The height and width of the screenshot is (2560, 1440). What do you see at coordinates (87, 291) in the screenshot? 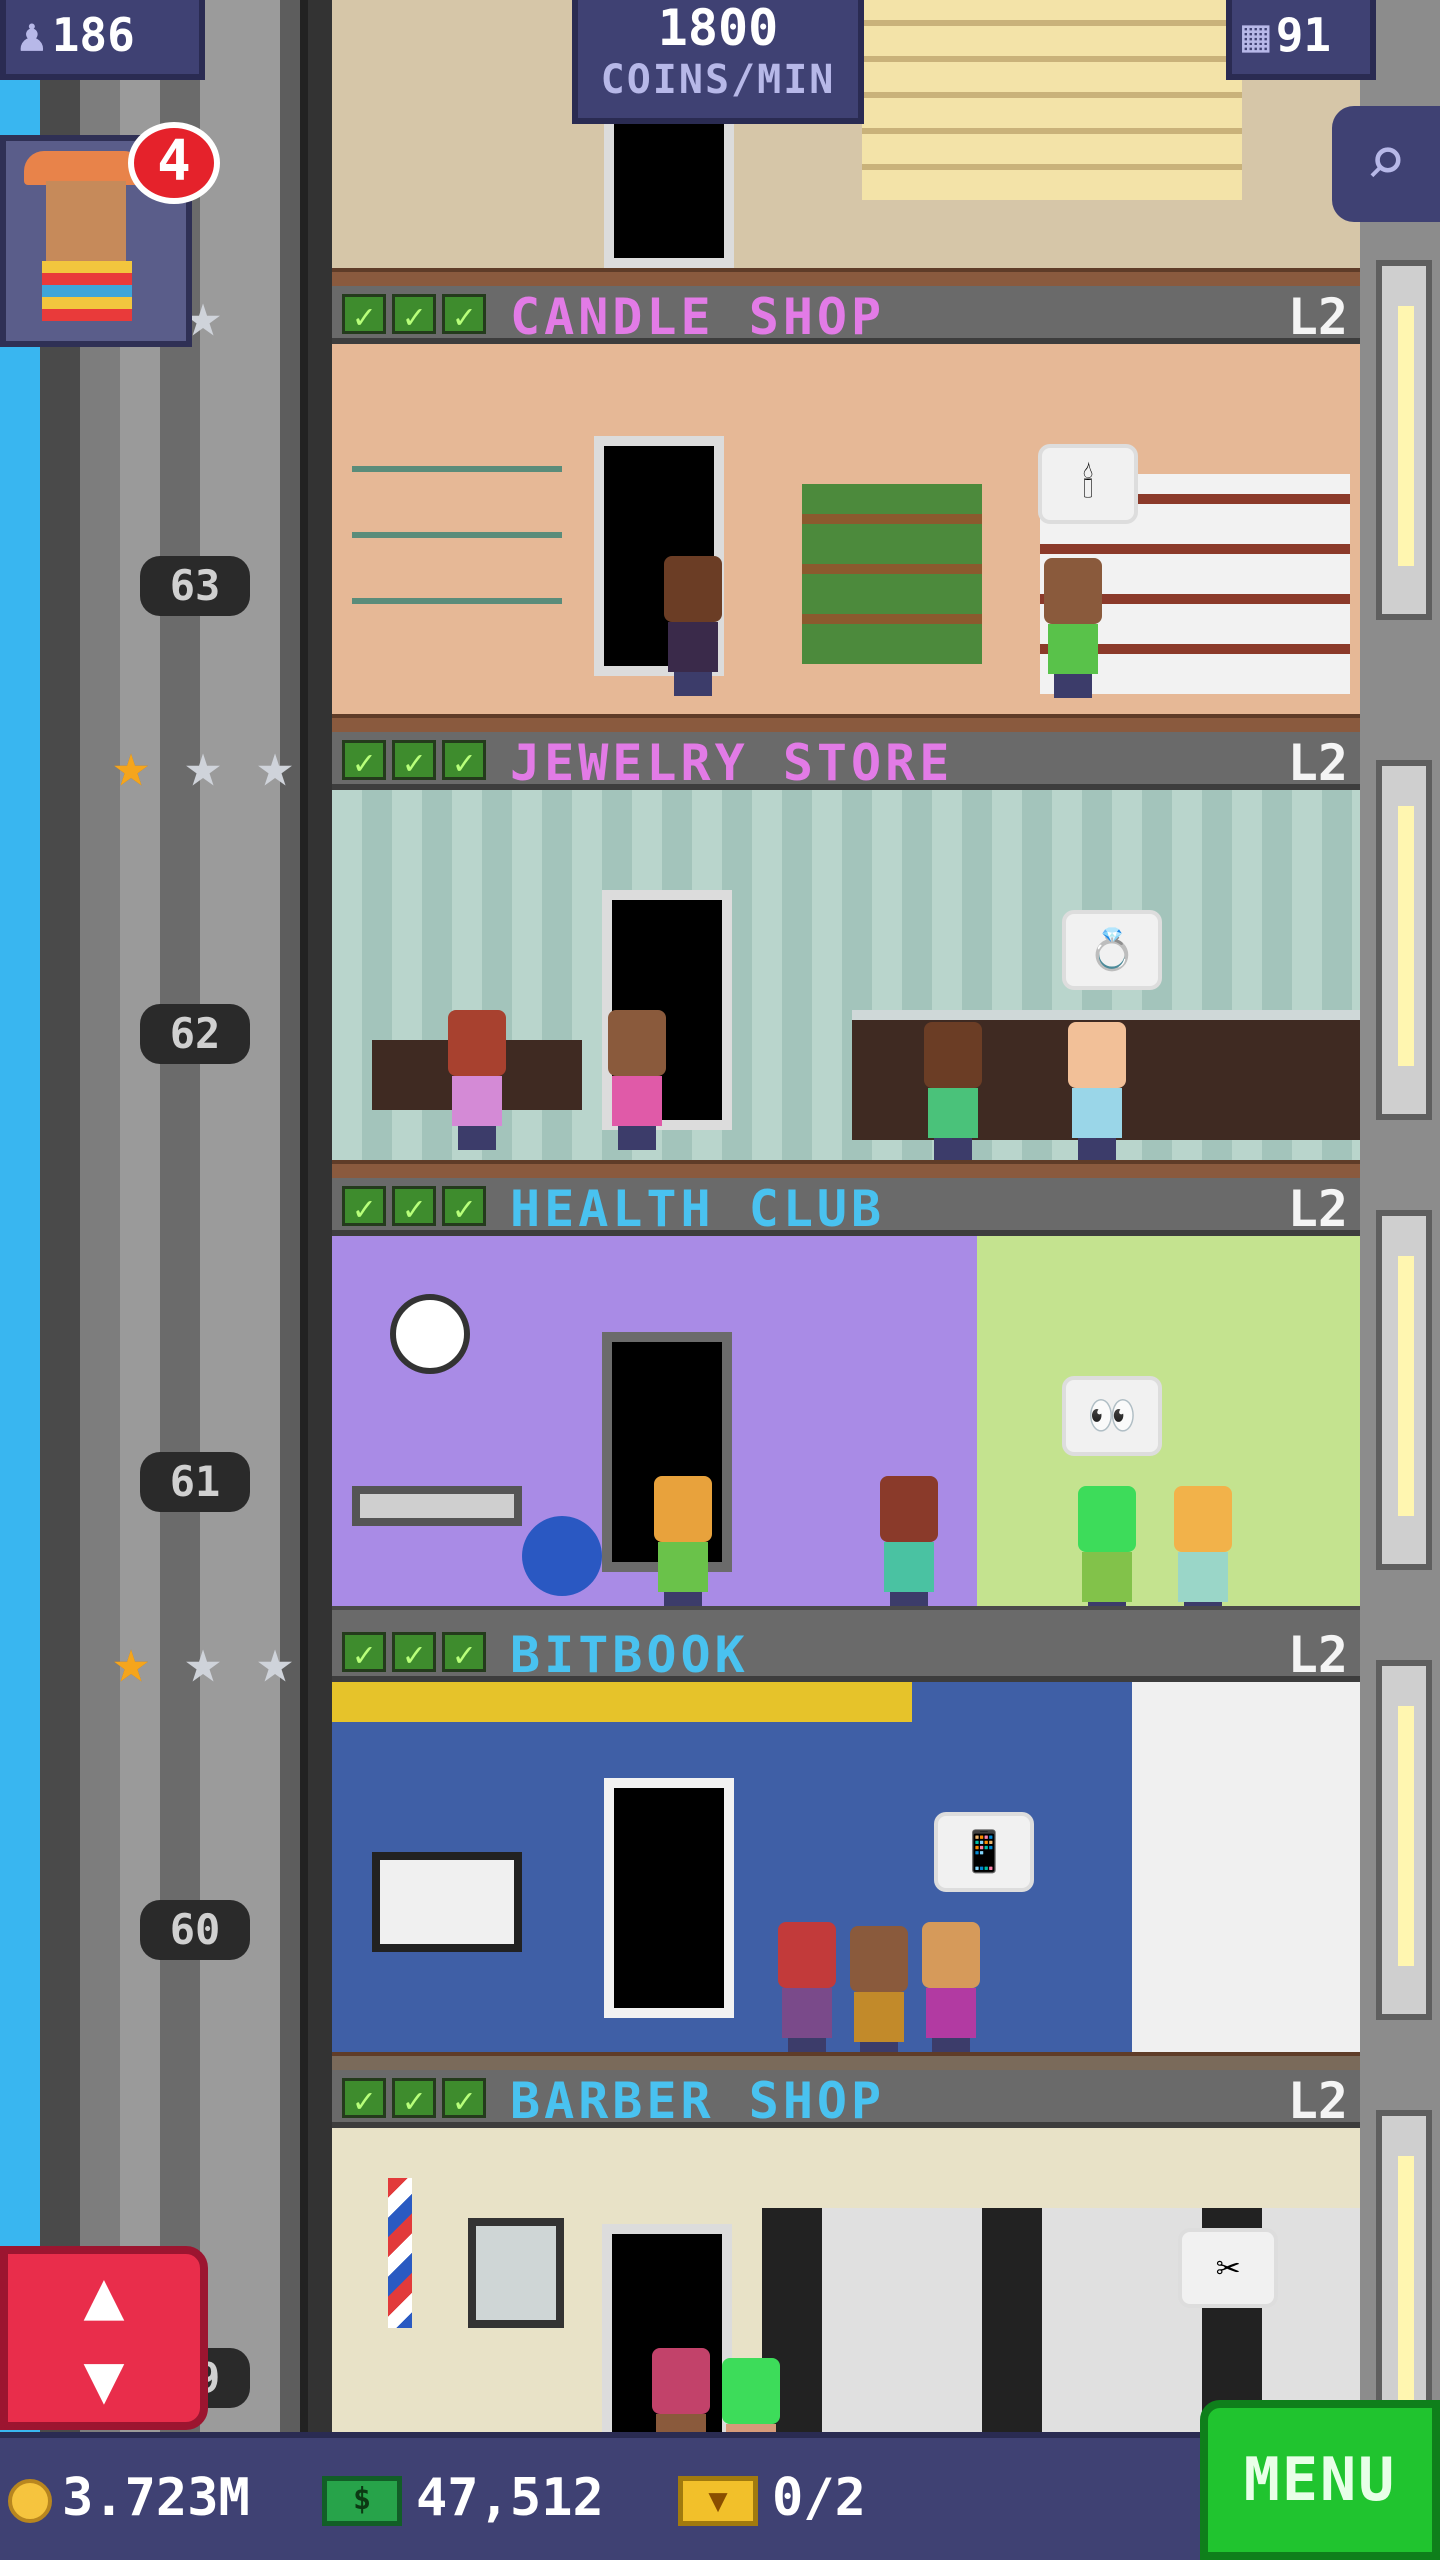
I see `vip-poncho` at bounding box center [87, 291].